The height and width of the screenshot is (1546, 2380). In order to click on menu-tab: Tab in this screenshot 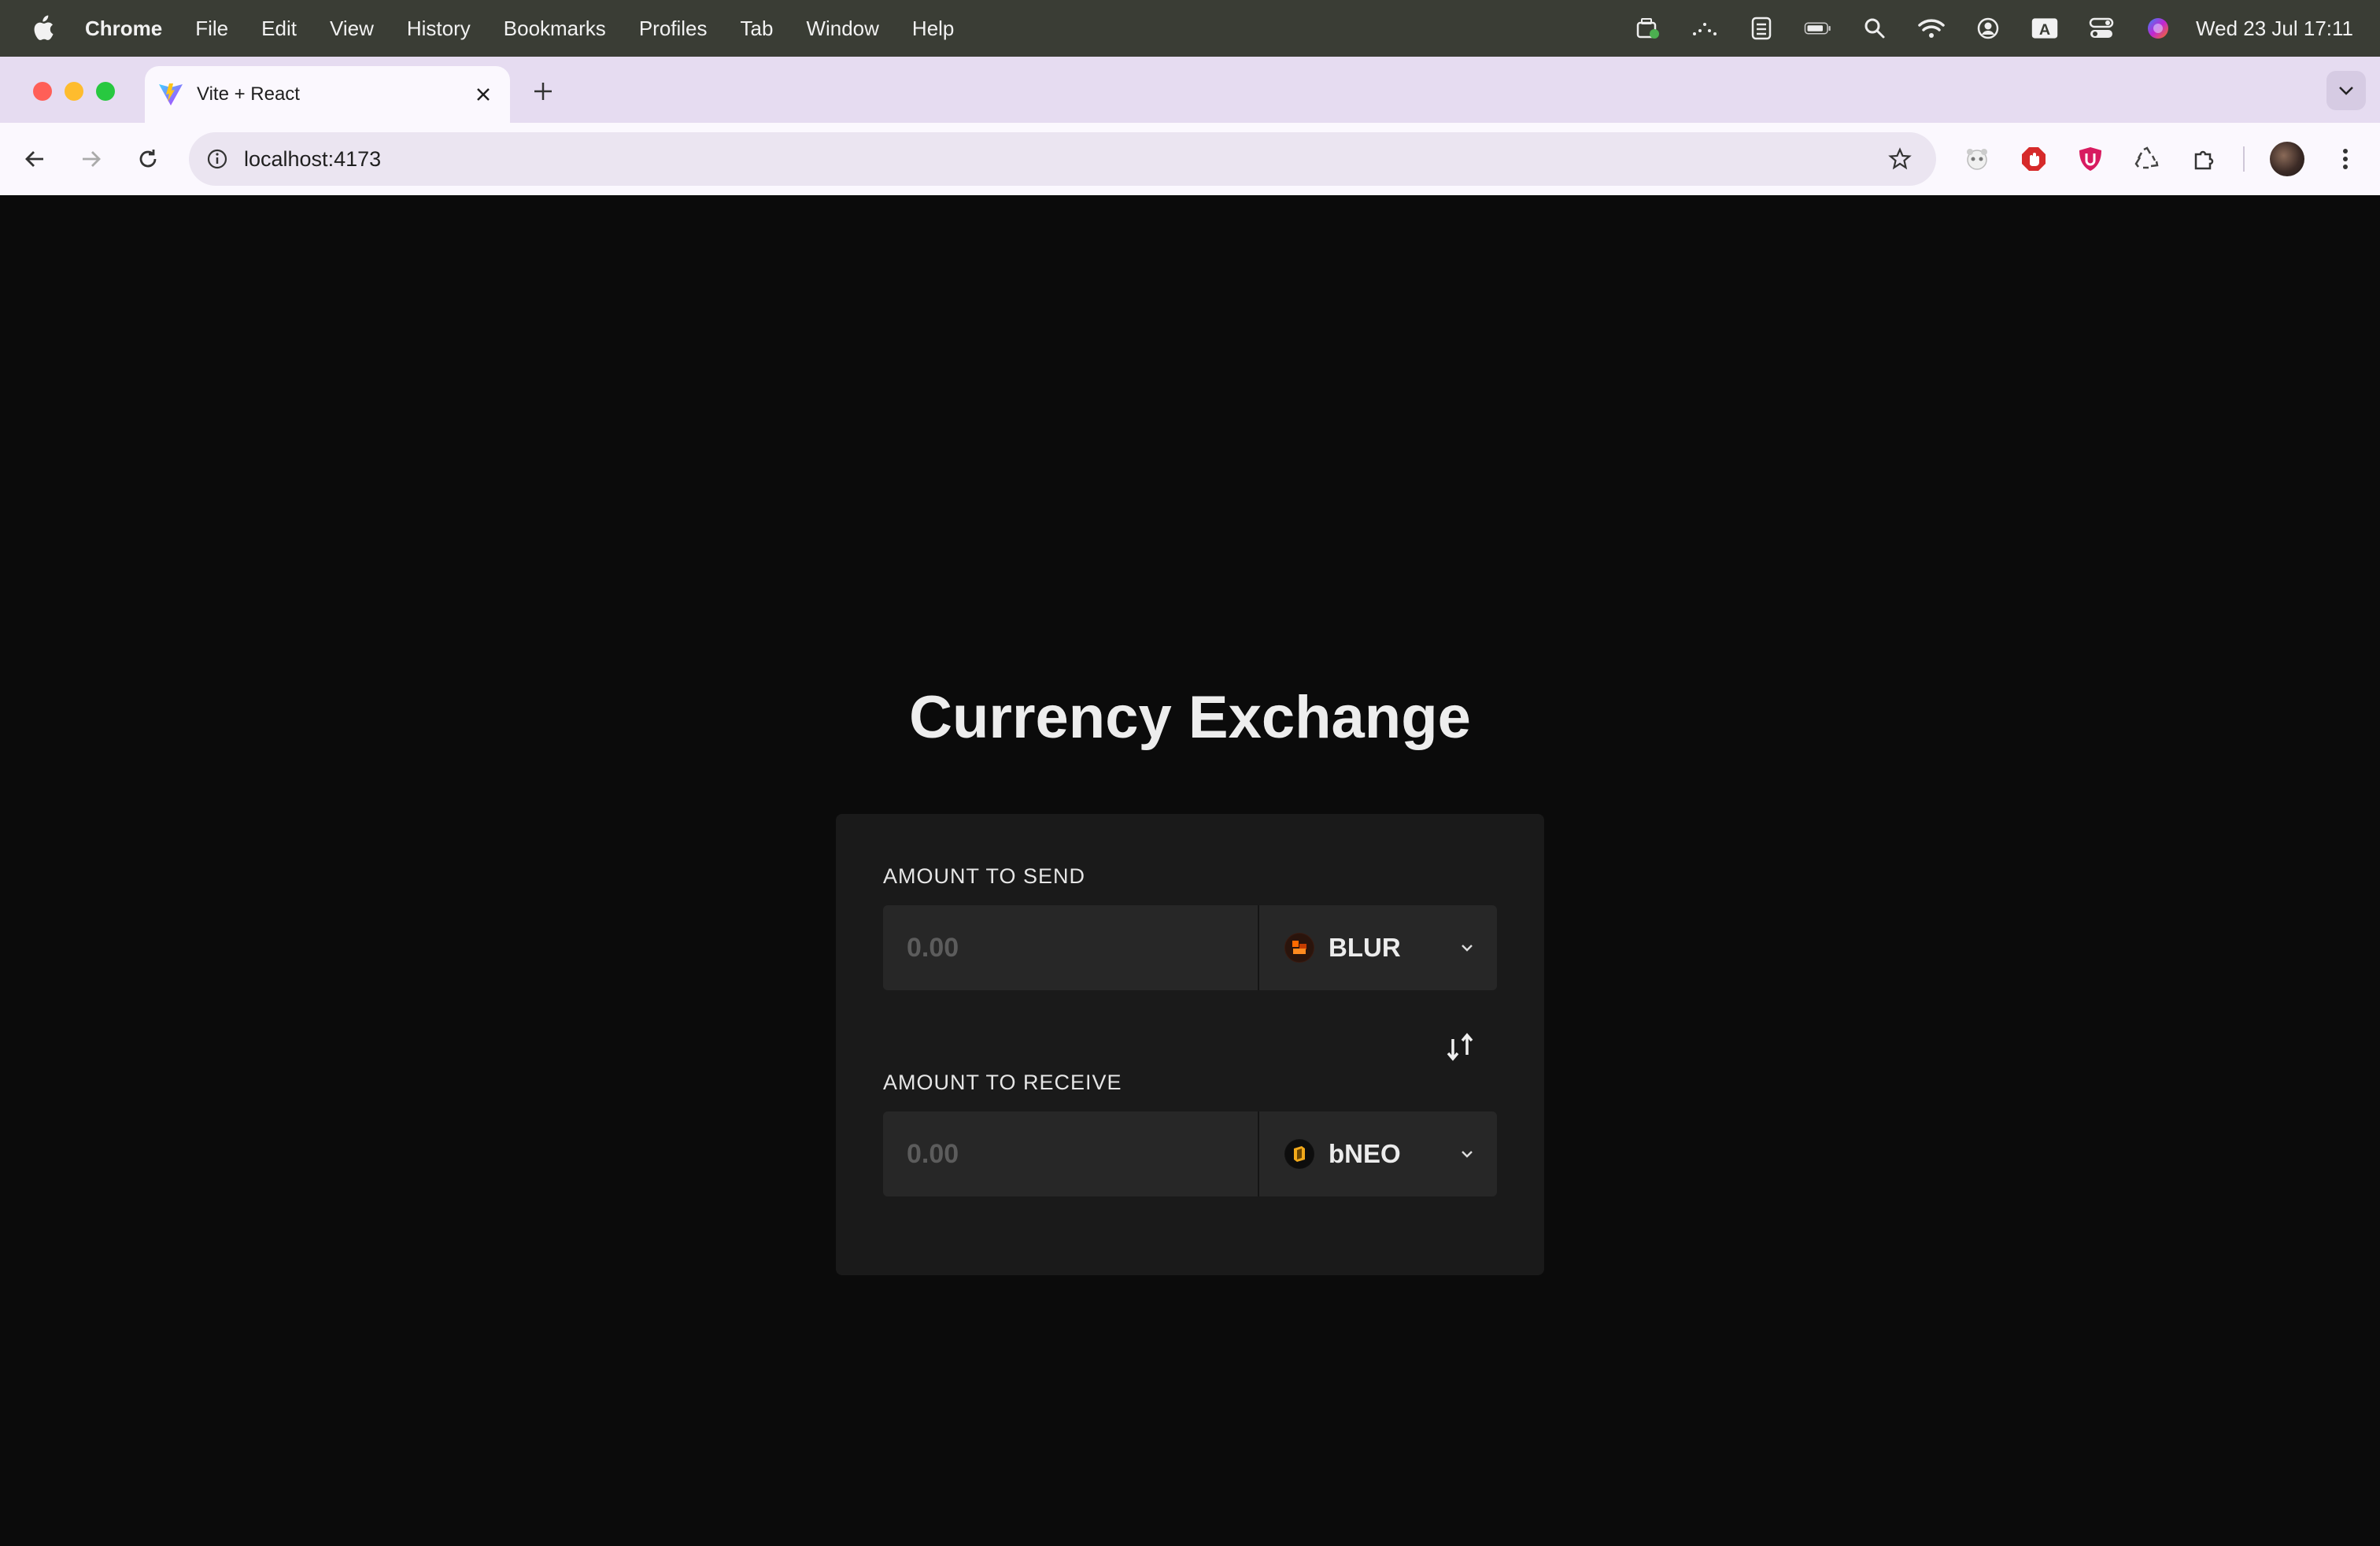, I will do `click(757, 29)`.